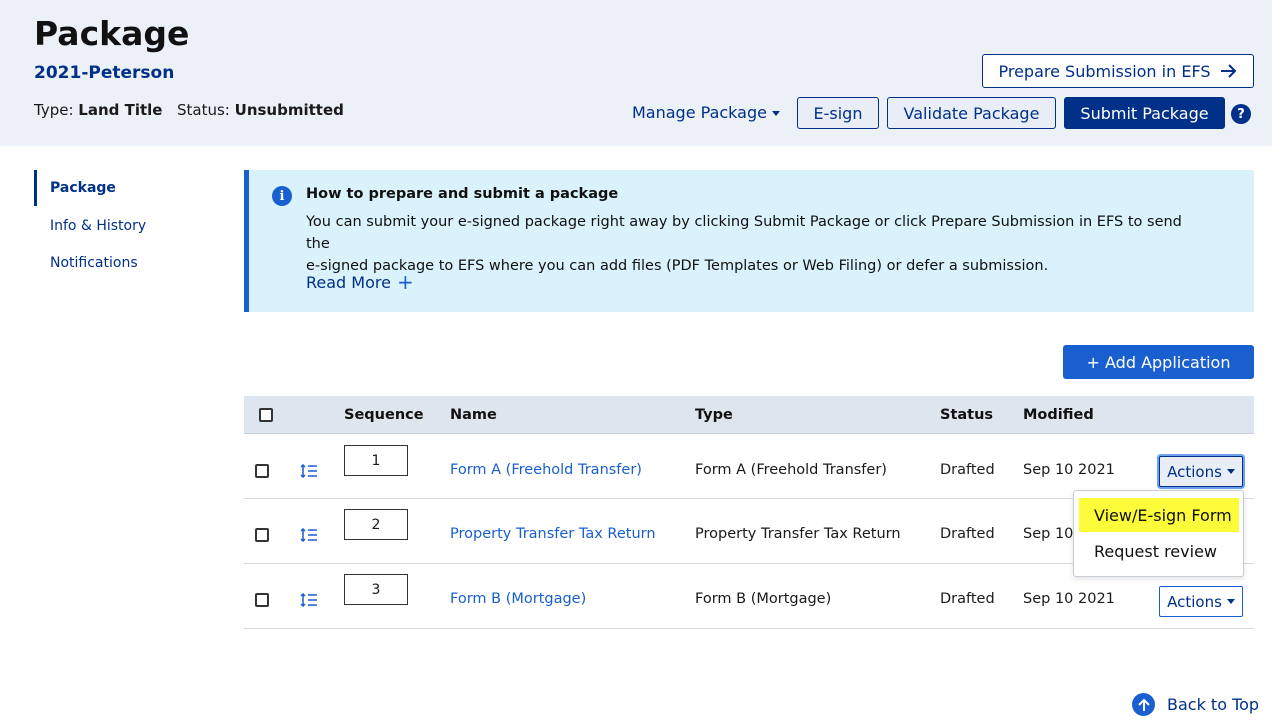 The height and width of the screenshot is (726, 1272). Describe the element at coordinates (1058, 415) in the screenshot. I see `column-header-modified: Modified` at that location.